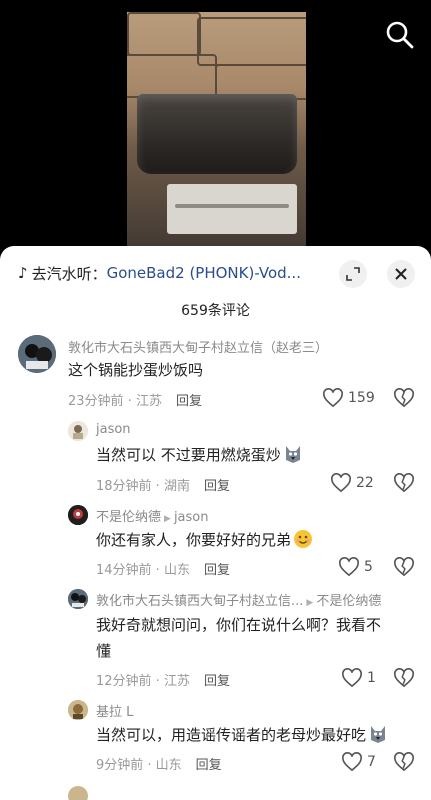 This screenshot has width=431, height=800. Describe the element at coordinates (104, 651) in the screenshot. I see `comment-text-continued: 懂` at that location.